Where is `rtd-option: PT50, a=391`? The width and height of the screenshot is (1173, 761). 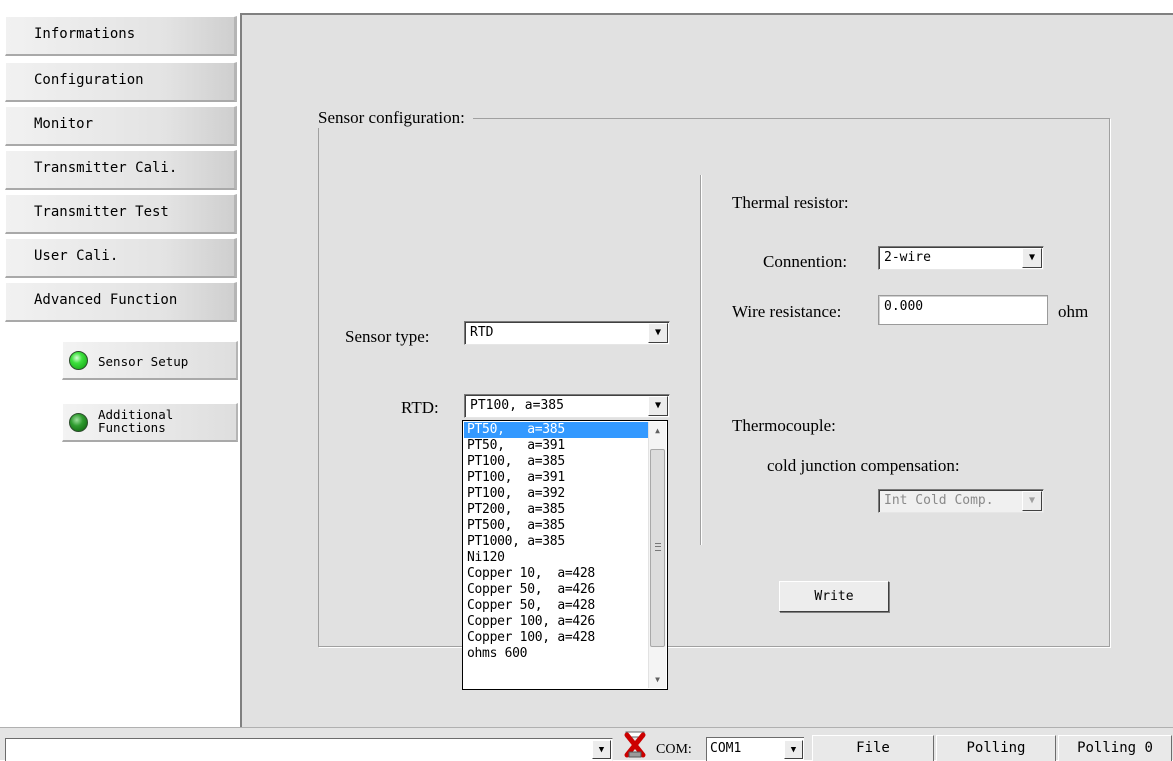
rtd-option: PT50, a=391 is located at coordinates (556, 446).